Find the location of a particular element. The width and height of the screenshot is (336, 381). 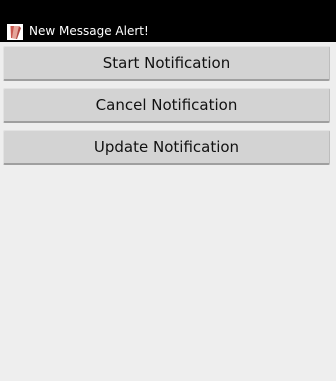

cancel-notification-button: Cancel Notification is located at coordinates (166, 105).